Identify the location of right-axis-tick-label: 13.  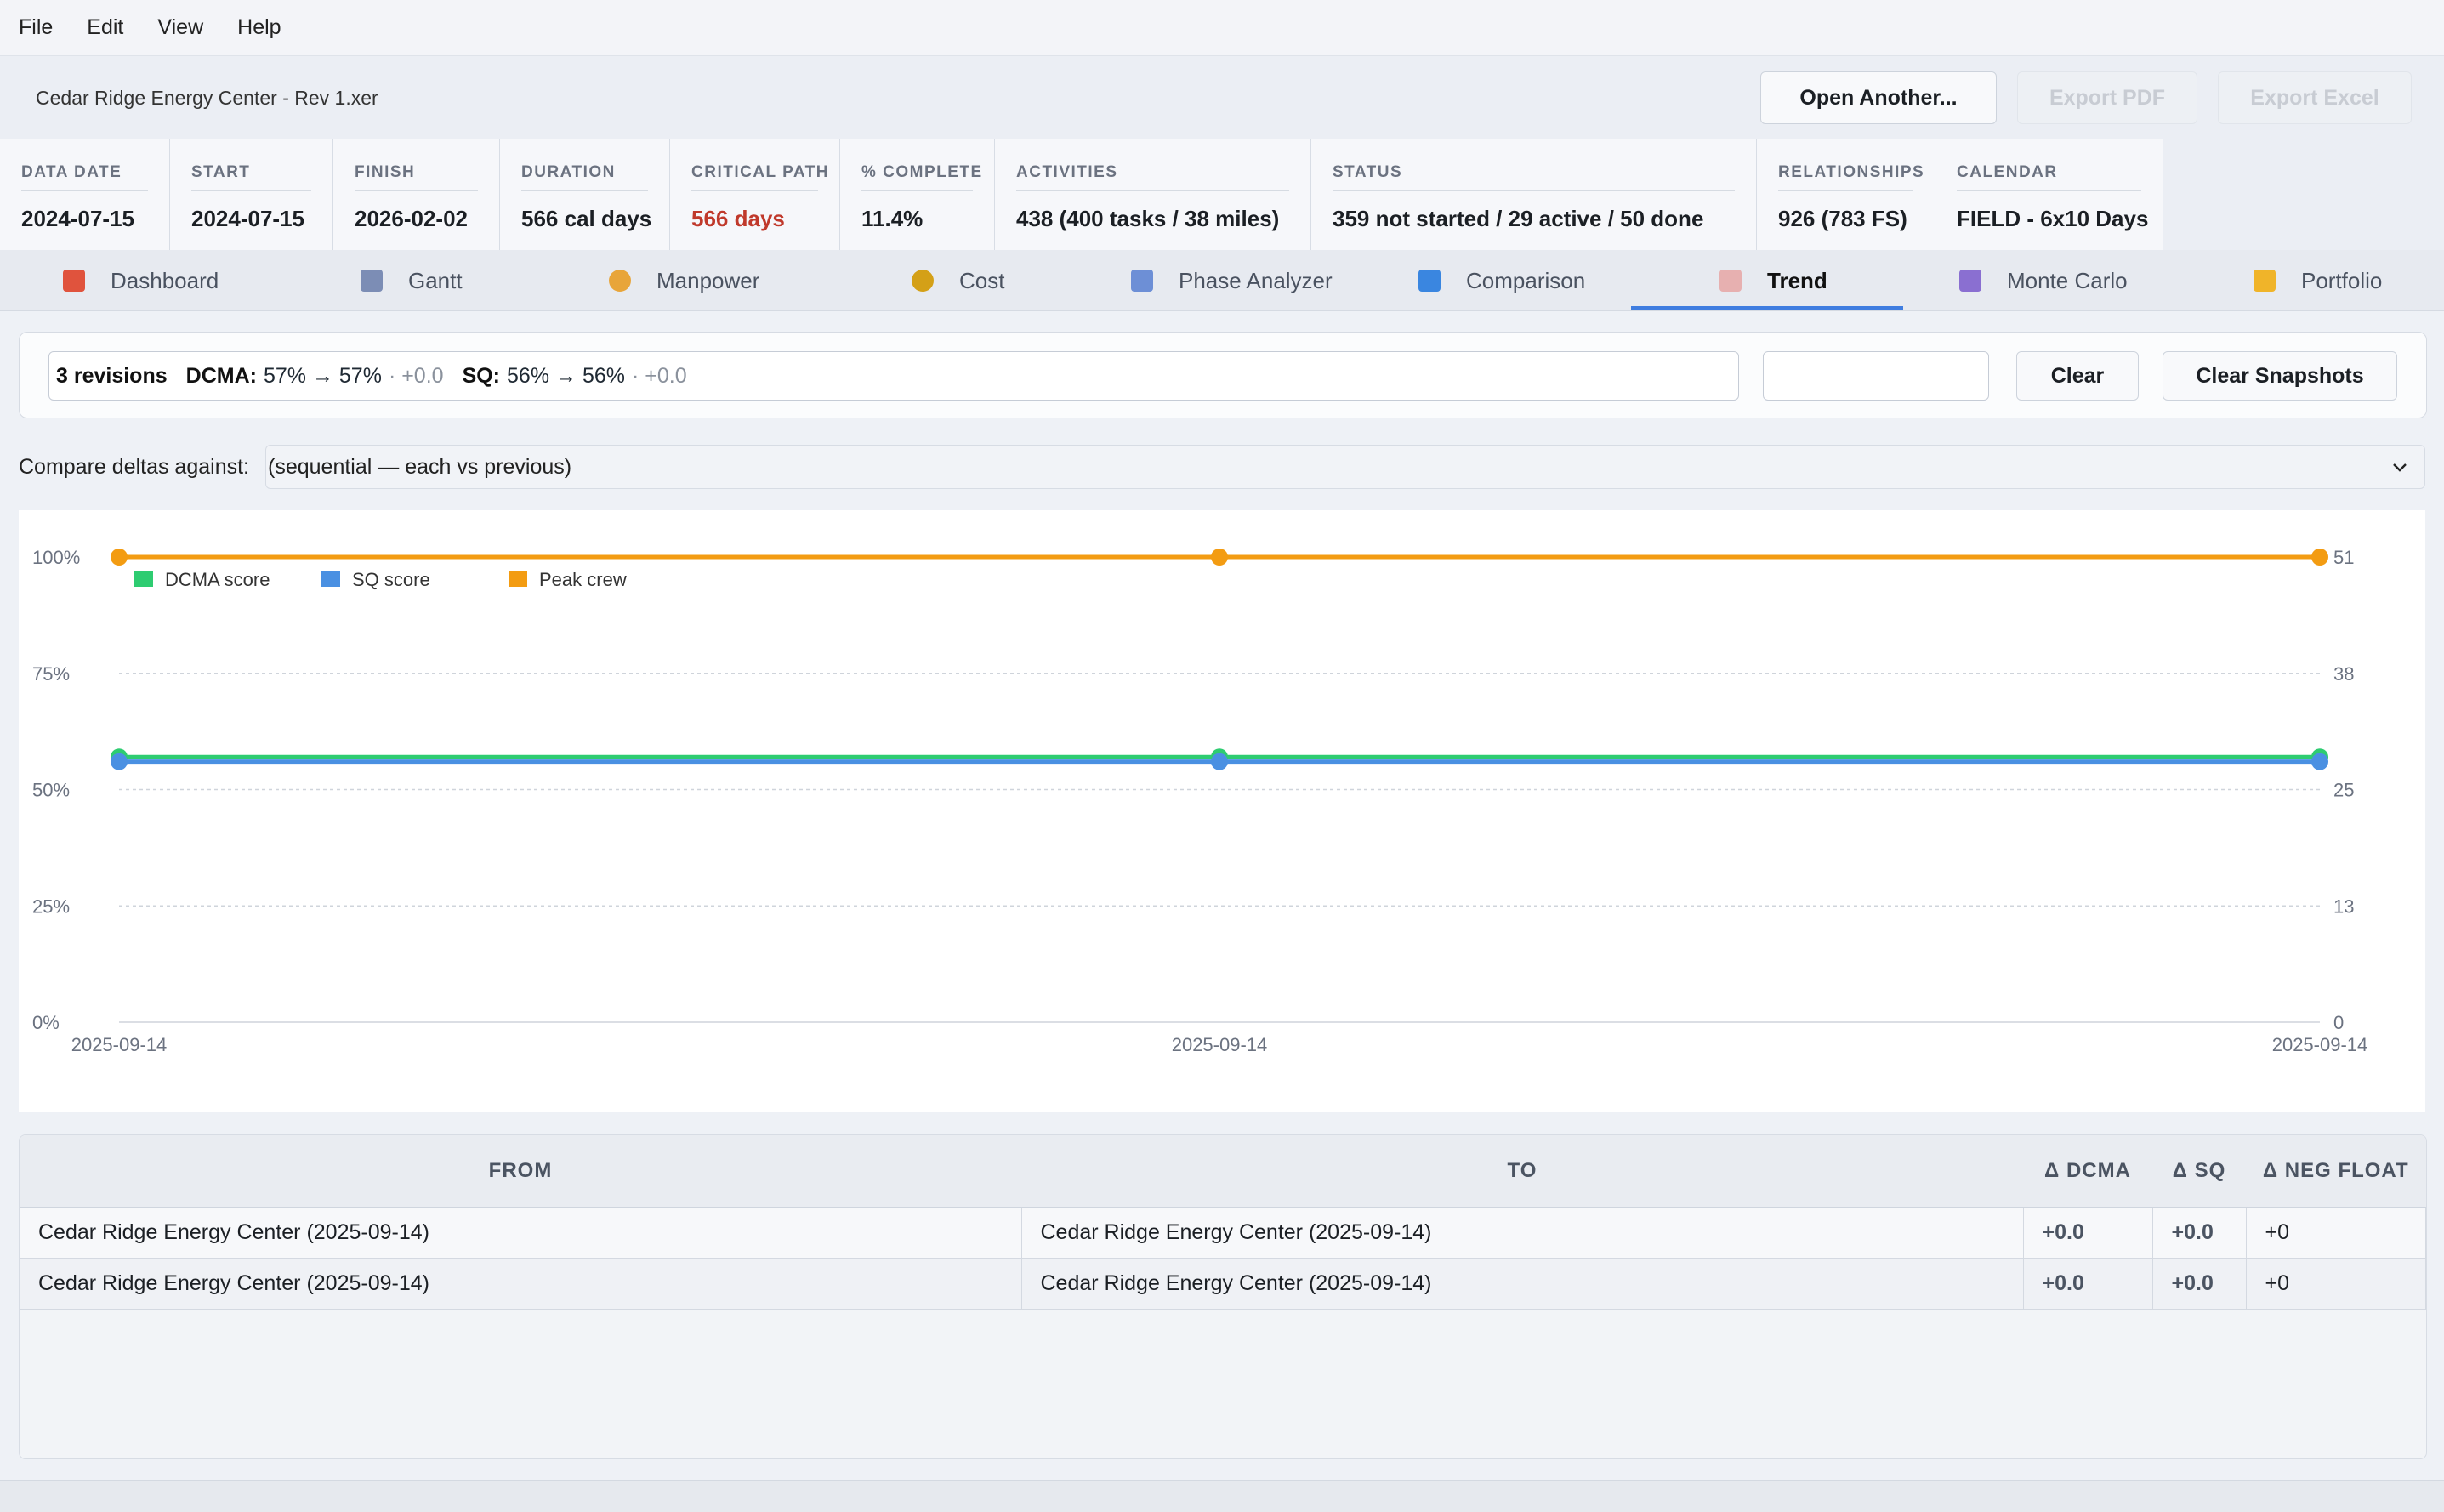
(2344, 906).